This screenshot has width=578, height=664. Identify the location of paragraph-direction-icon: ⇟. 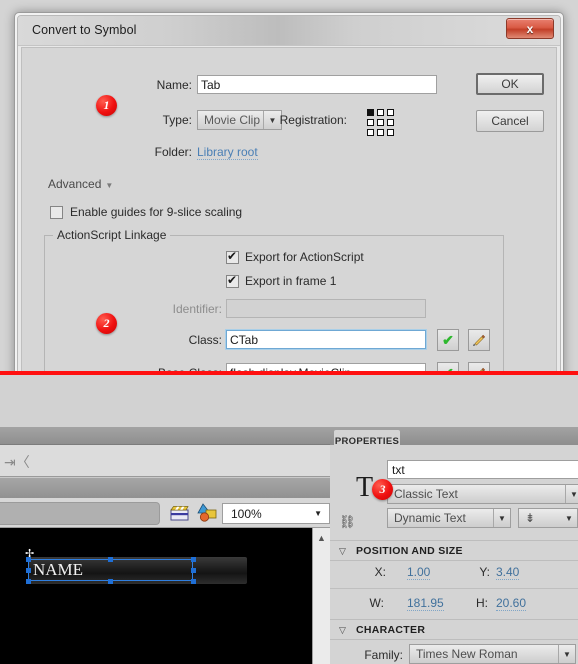
(530, 518).